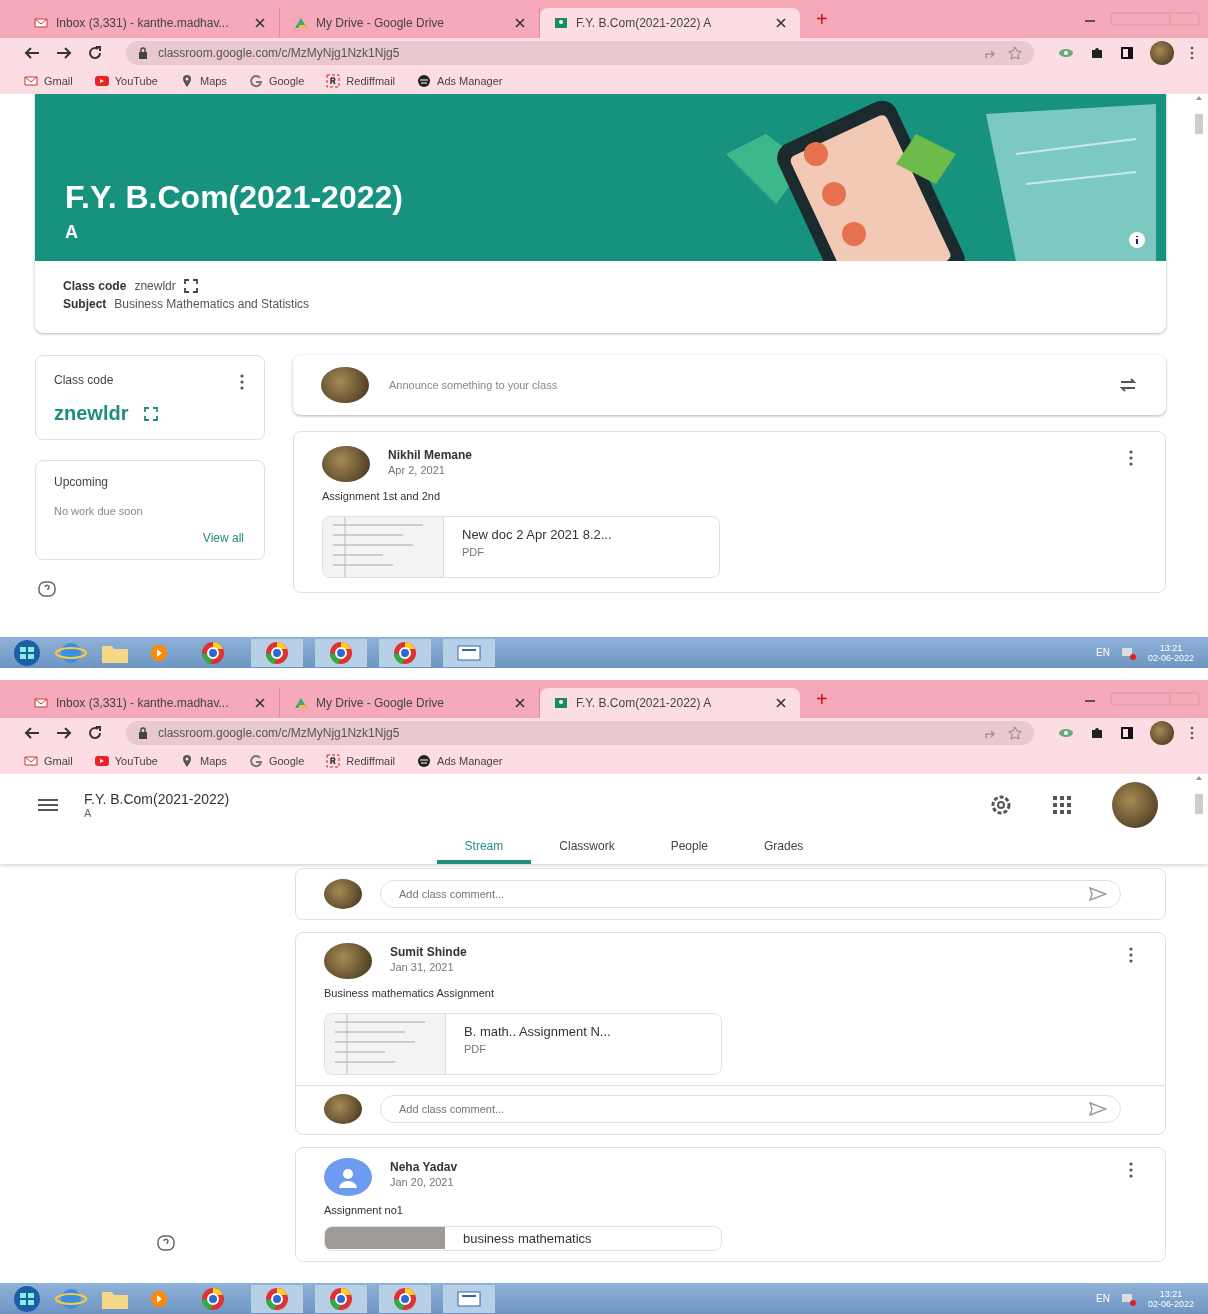  Describe the element at coordinates (348, 961) in the screenshot. I see `author-avatar` at that location.